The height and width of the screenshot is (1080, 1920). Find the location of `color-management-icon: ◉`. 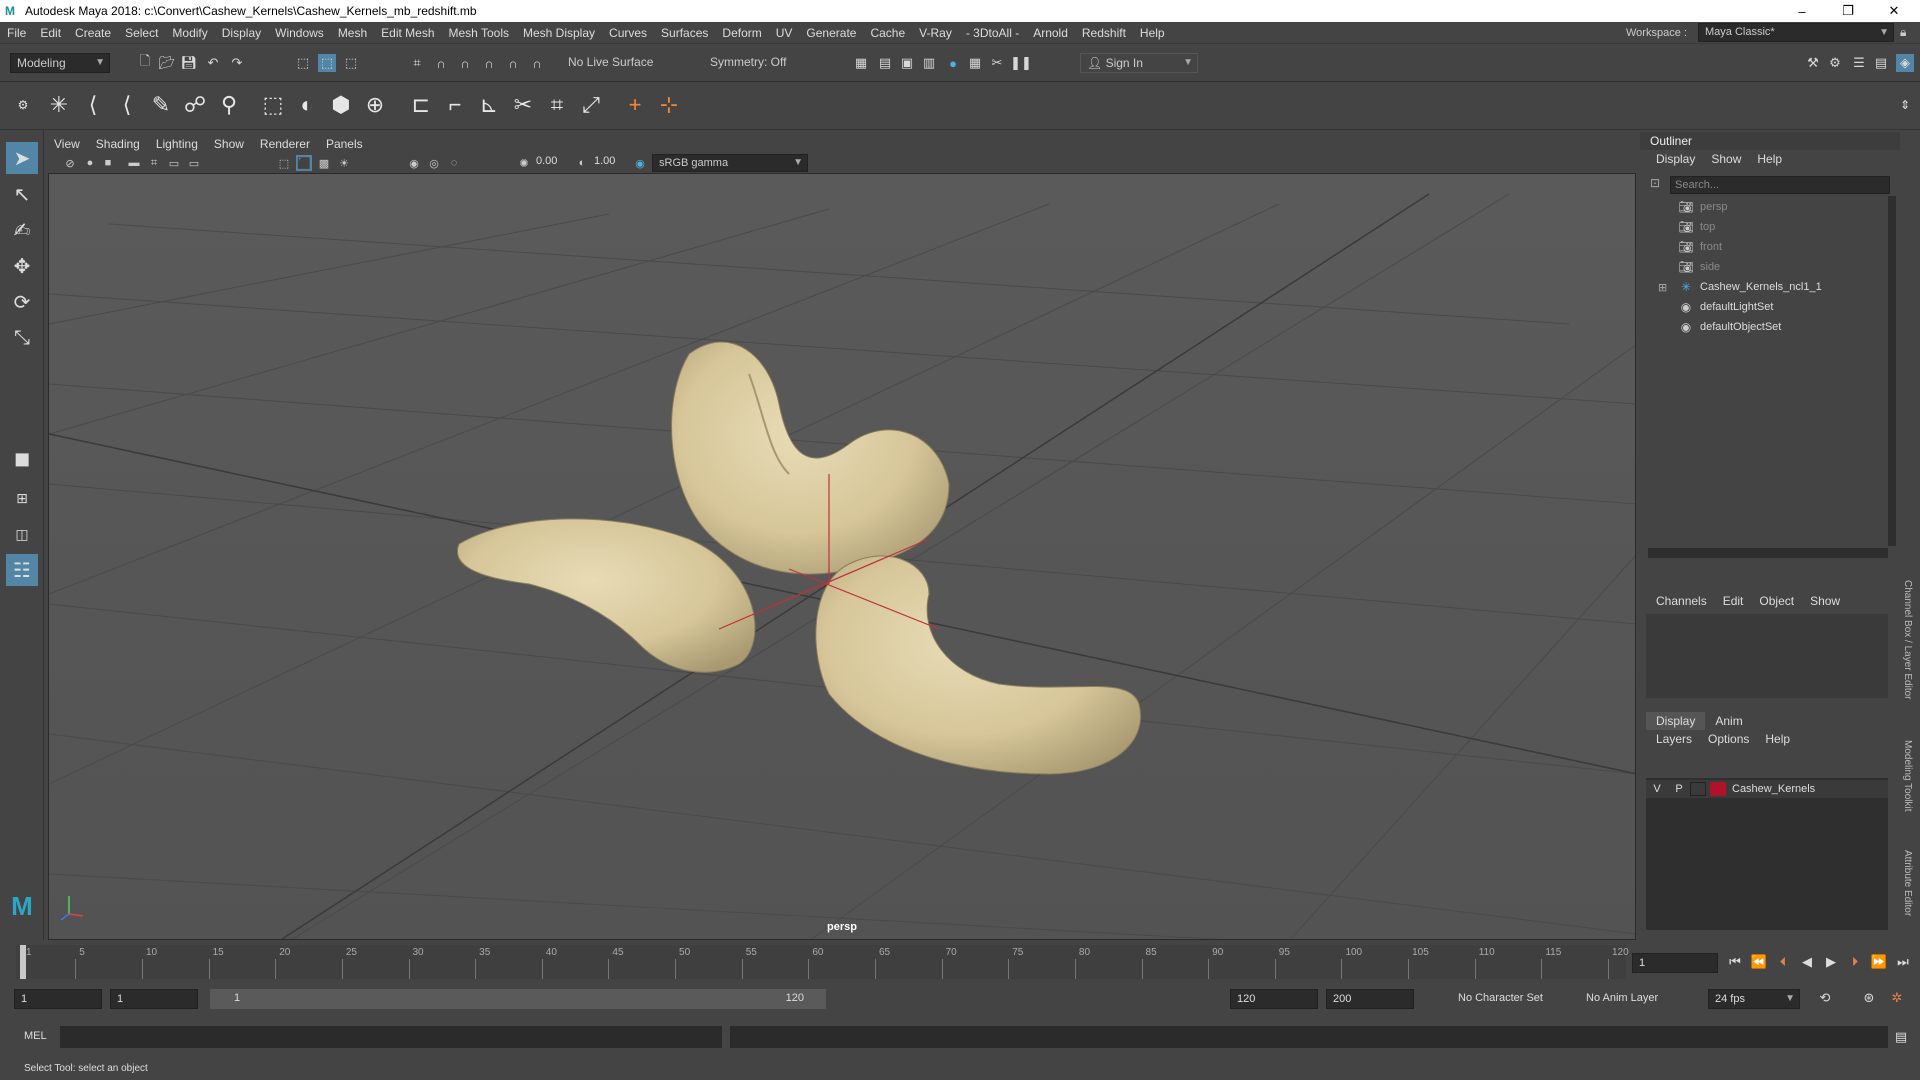

color-management-icon: ◉ is located at coordinates (640, 163).